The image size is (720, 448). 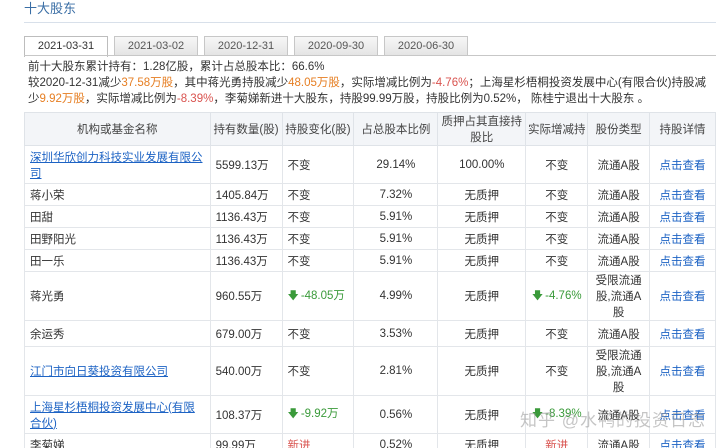 I want to click on tab-2020-06-30: 2020-06-30, so click(x=426, y=46).